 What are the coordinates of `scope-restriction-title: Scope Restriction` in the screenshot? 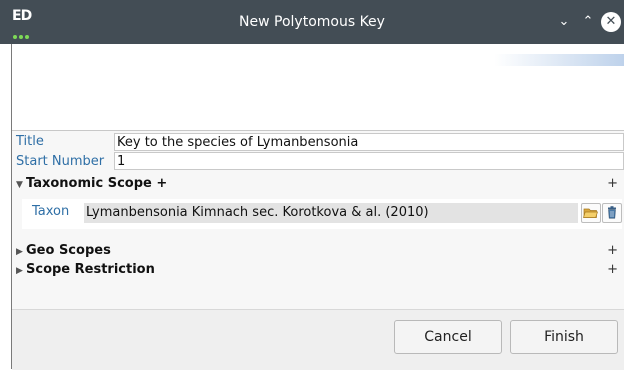 It's located at (90, 269).